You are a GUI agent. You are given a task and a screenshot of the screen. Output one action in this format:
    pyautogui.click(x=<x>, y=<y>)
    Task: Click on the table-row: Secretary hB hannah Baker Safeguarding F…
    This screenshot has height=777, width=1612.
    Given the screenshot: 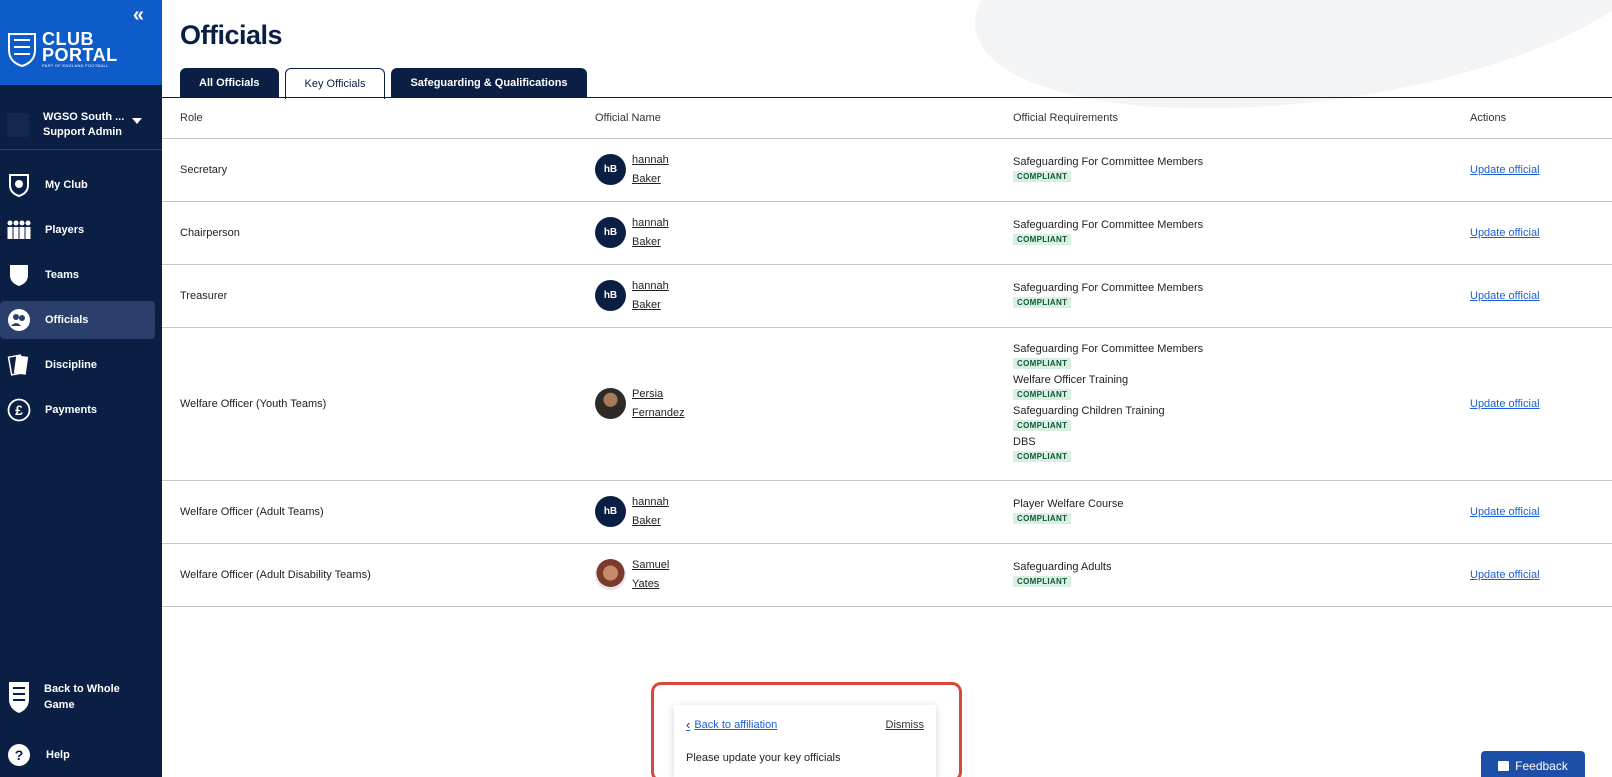 What is the action you would take?
    pyautogui.click(x=887, y=170)
    